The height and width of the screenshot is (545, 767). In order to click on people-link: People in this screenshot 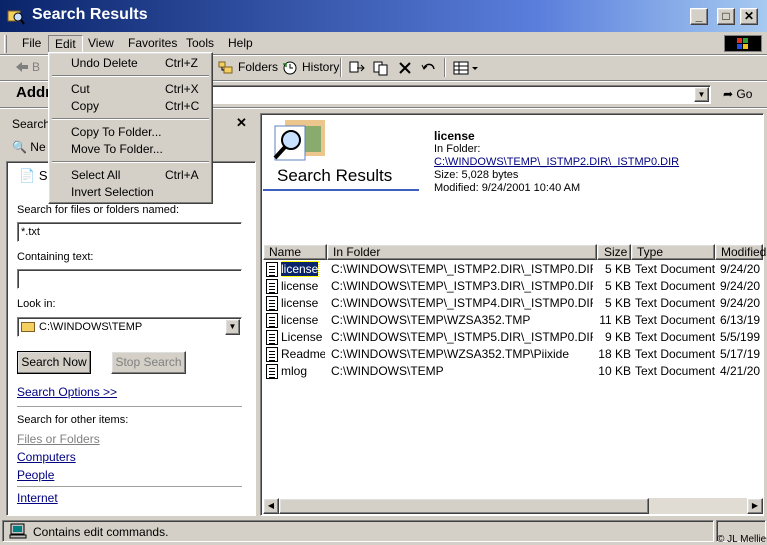, I will do `click(35, 475)`.